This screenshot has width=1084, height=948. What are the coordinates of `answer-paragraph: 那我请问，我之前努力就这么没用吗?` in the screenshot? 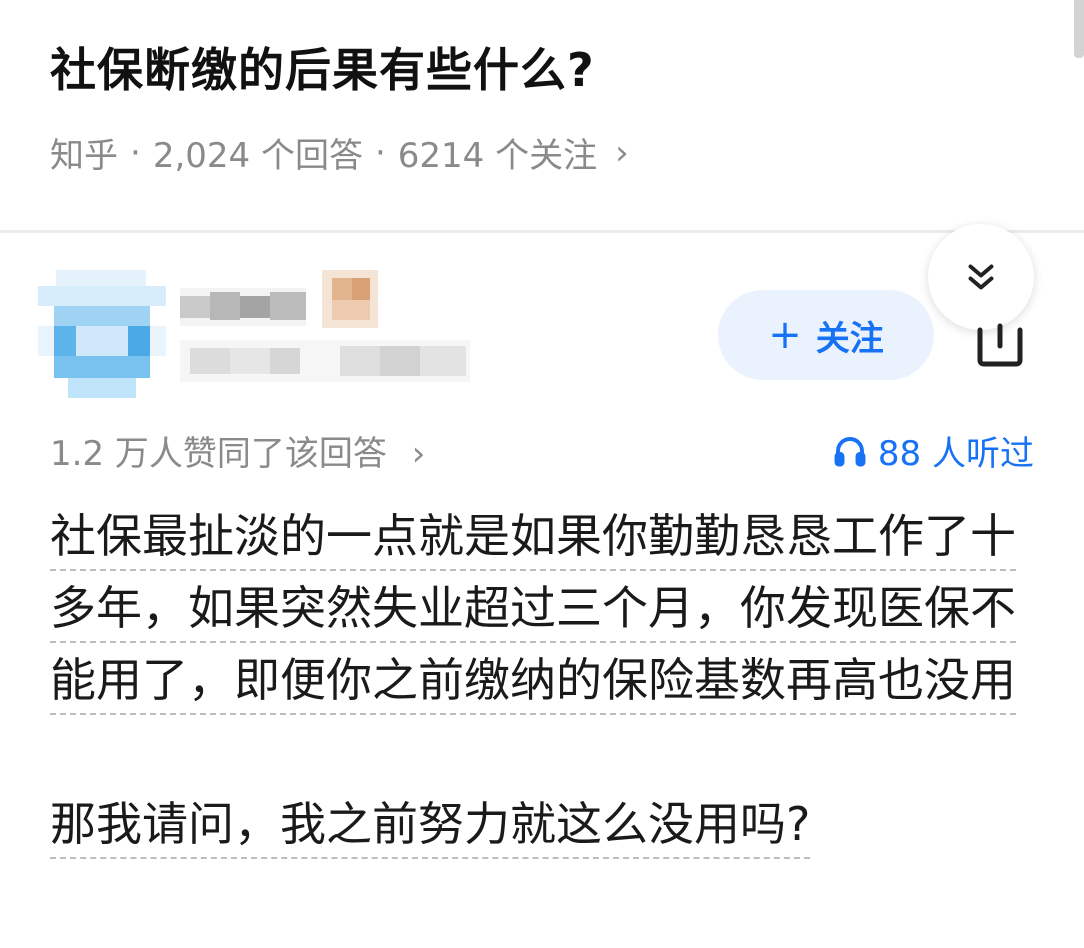 It's located at (545, 824).